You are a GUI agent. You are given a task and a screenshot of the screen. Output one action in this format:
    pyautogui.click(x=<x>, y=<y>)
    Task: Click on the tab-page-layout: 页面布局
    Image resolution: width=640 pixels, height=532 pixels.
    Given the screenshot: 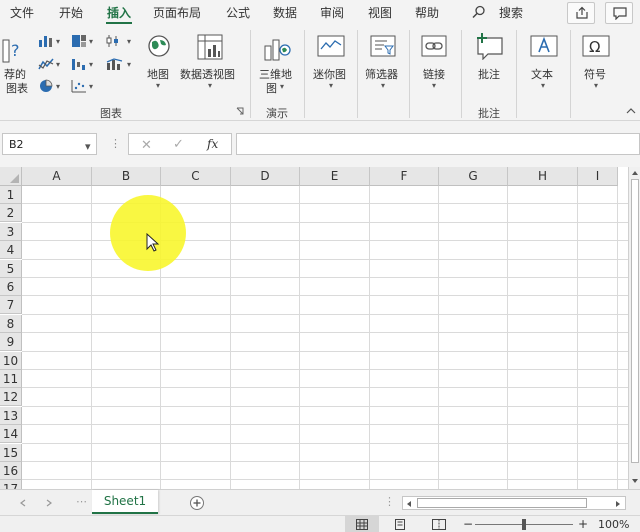 What is the action you would take?
    pyautogui.click(x=177, y=12)
    